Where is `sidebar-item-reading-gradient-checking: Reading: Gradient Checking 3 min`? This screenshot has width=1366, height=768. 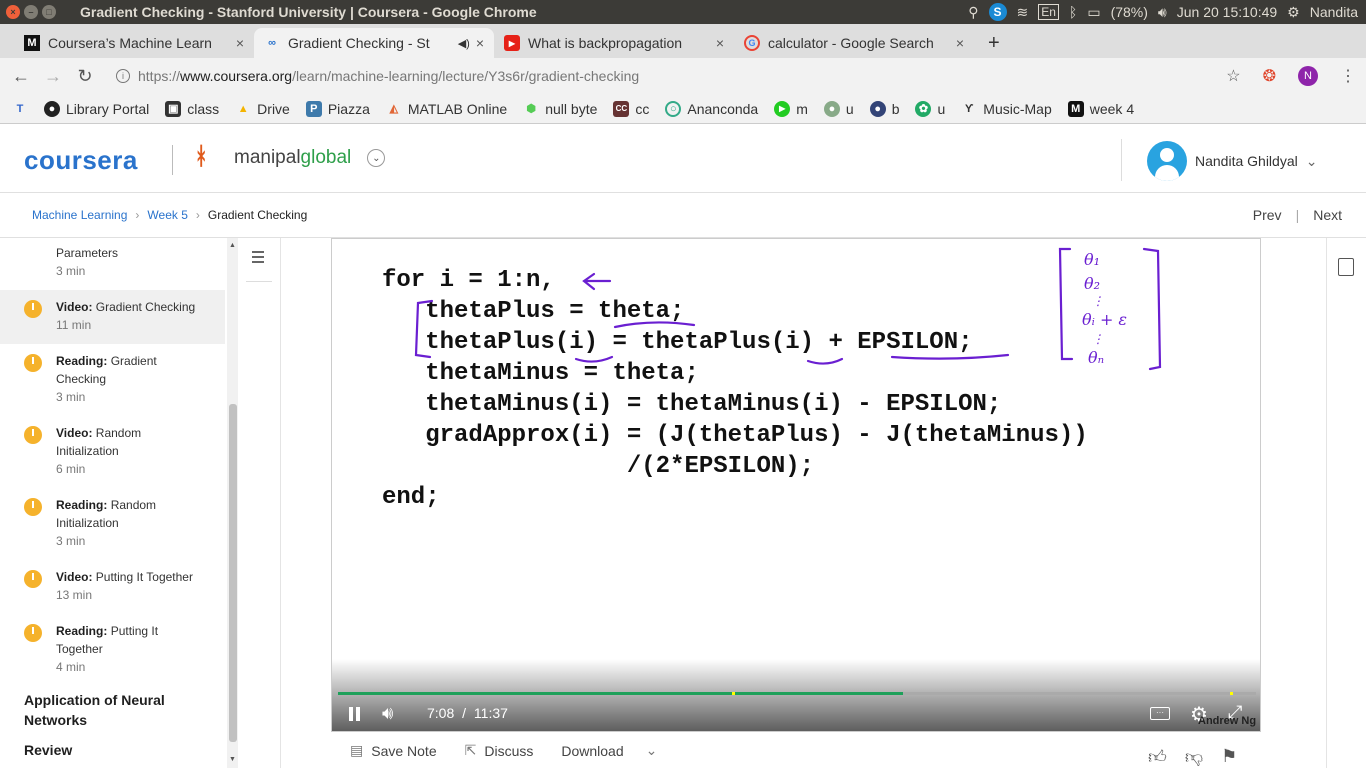
sidebar-item-reading-gradient-checking: Reading: Gradient Checking 3 min is located at coordinates (112, 387).